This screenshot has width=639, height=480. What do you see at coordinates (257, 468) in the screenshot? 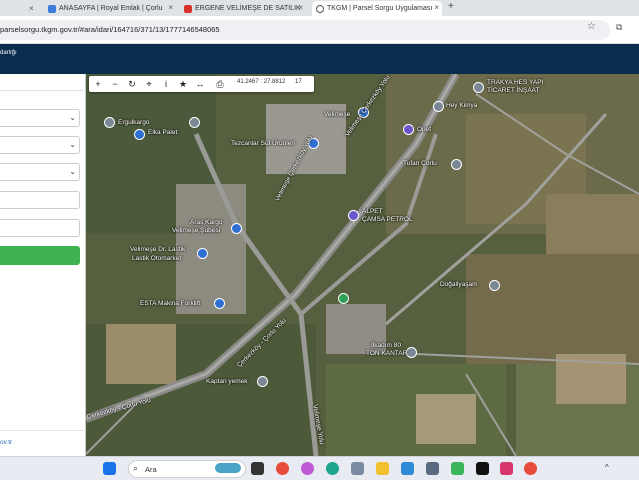
I see `task-view-icon` at bounding box center [257, 468].